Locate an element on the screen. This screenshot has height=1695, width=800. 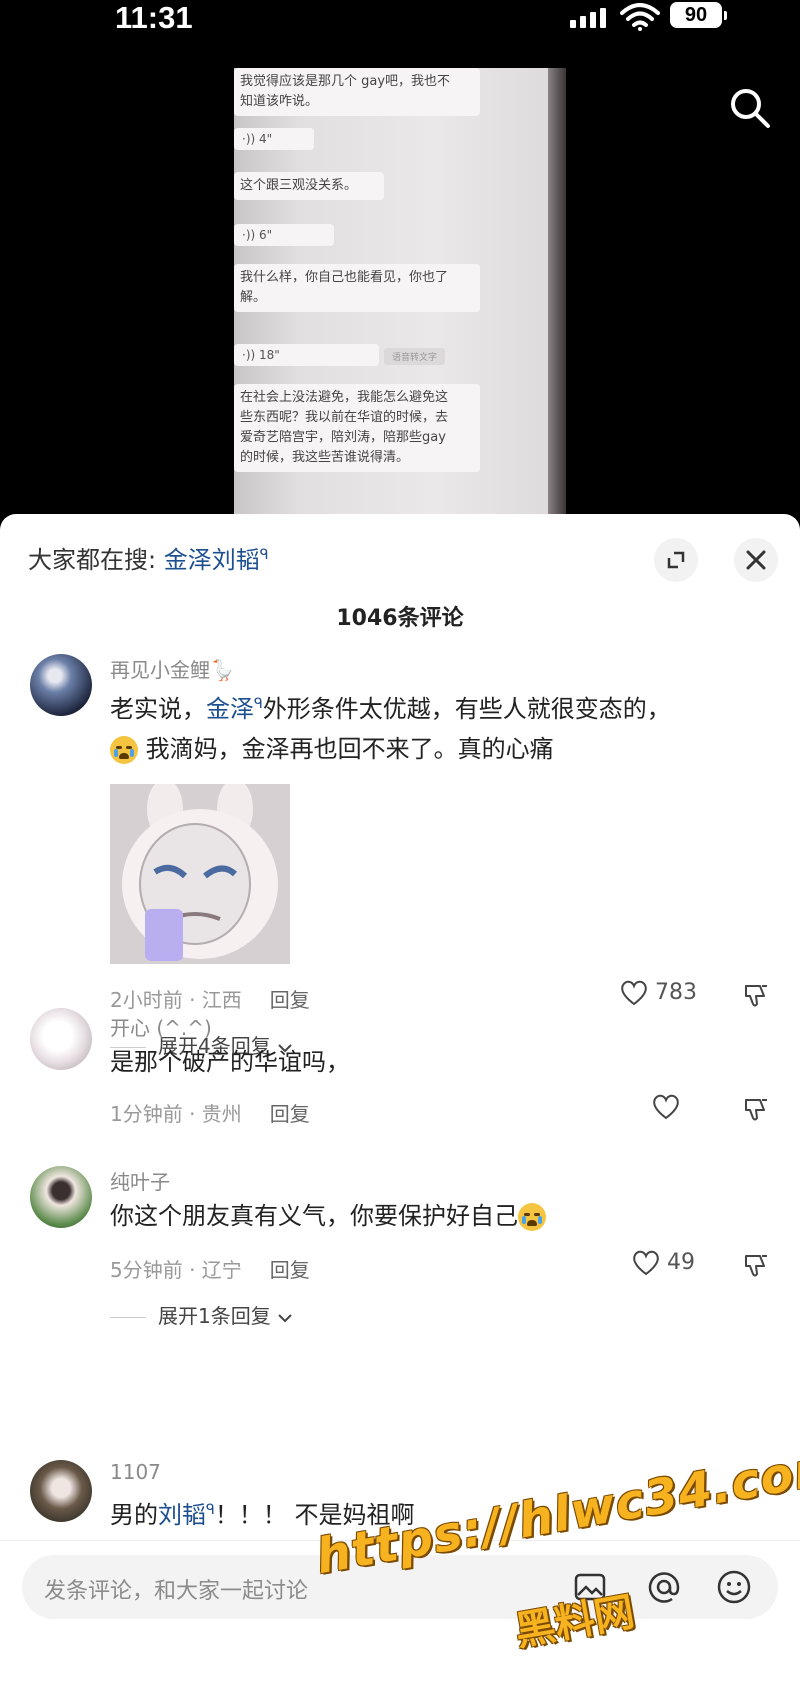
keyword-link: 金泽 is located at coordinates (230, 709).